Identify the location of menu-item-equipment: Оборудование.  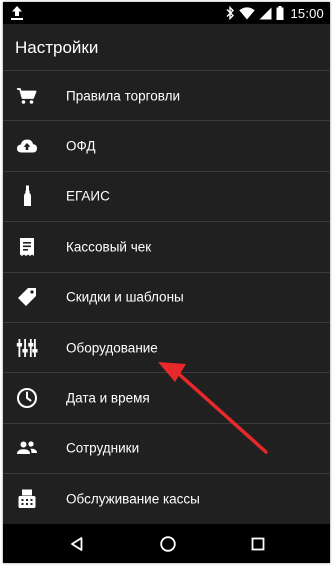
(166, 346).